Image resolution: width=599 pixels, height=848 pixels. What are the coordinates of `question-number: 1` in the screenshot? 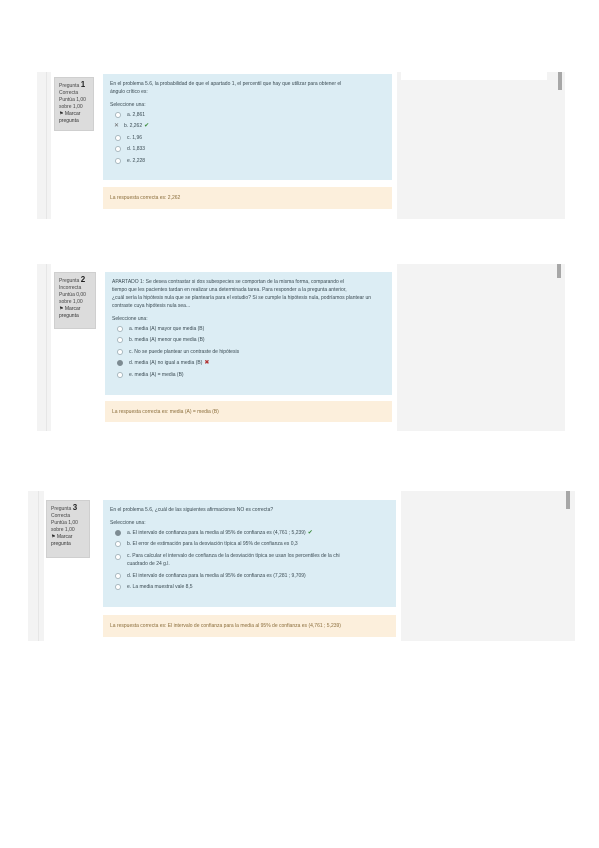 It's located at (83, 84).